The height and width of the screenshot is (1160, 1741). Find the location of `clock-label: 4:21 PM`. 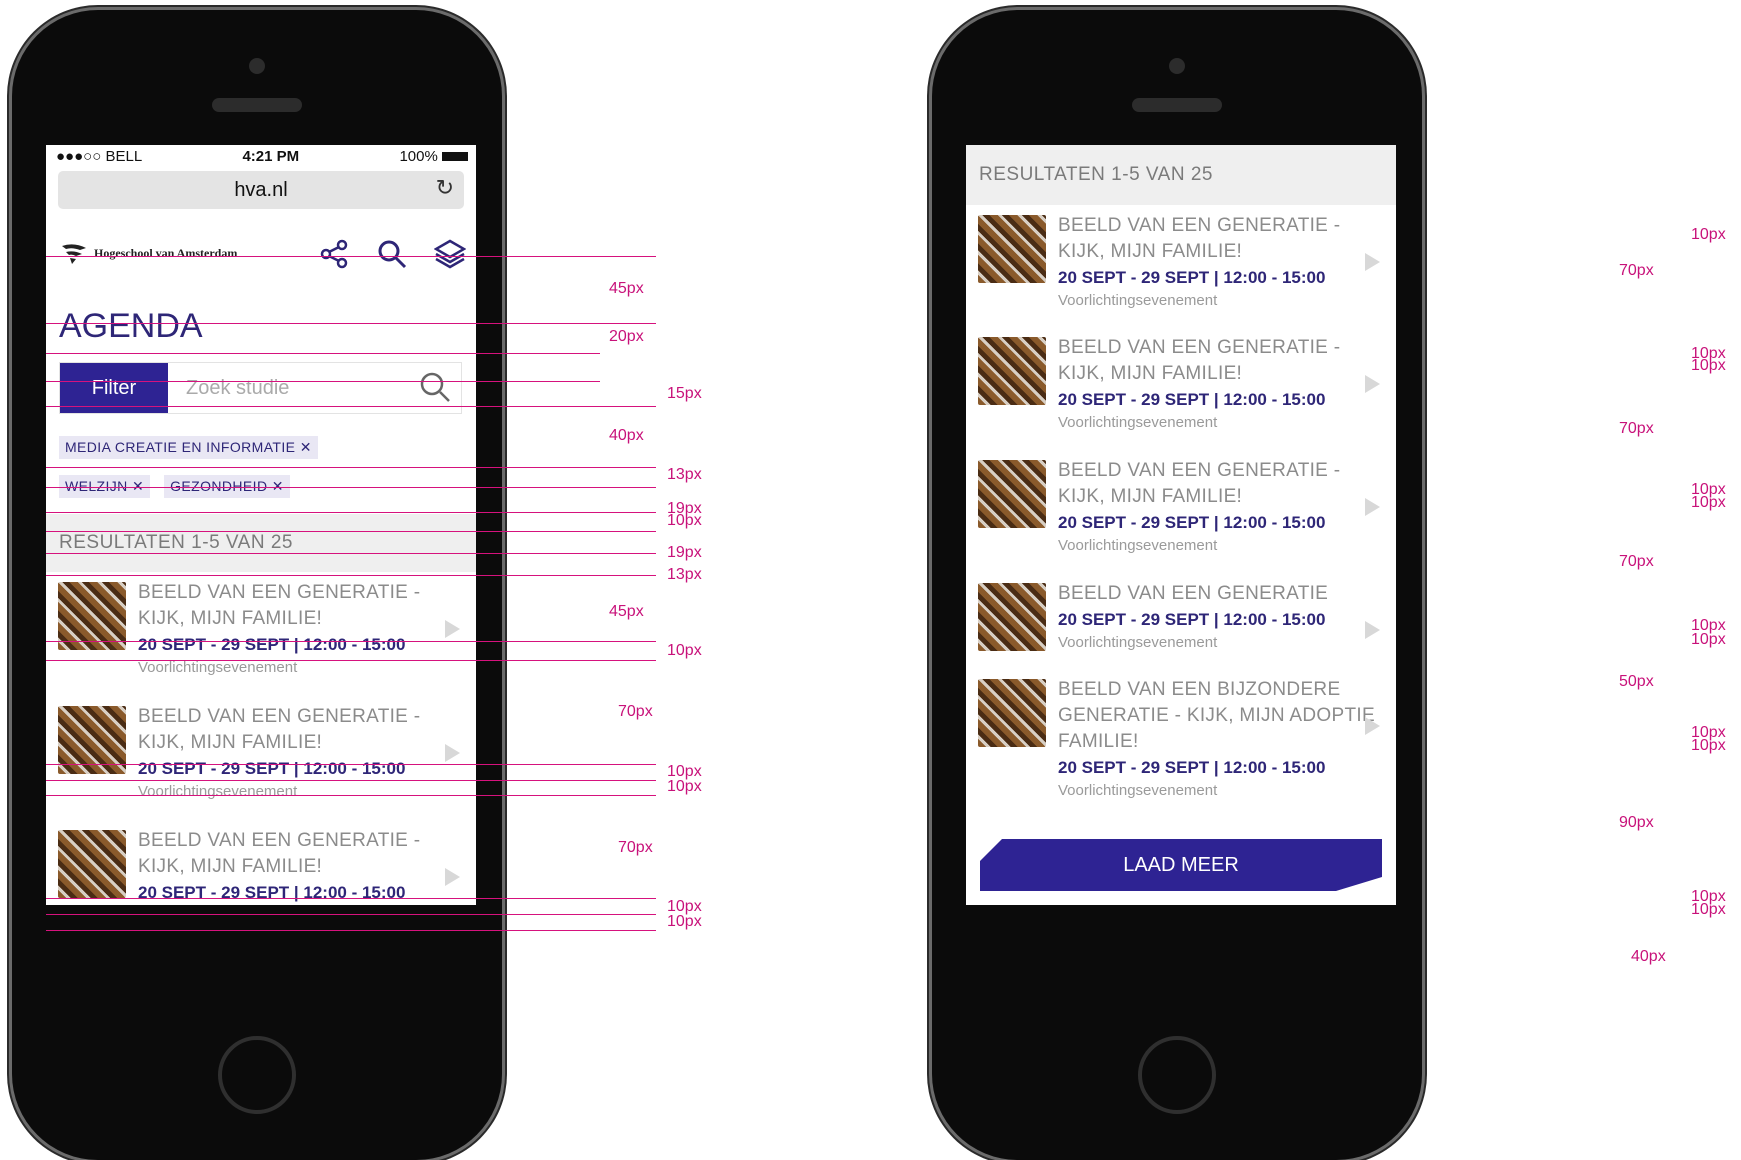

clock-label: 4:21 PM is located at coordinates (271, 156).